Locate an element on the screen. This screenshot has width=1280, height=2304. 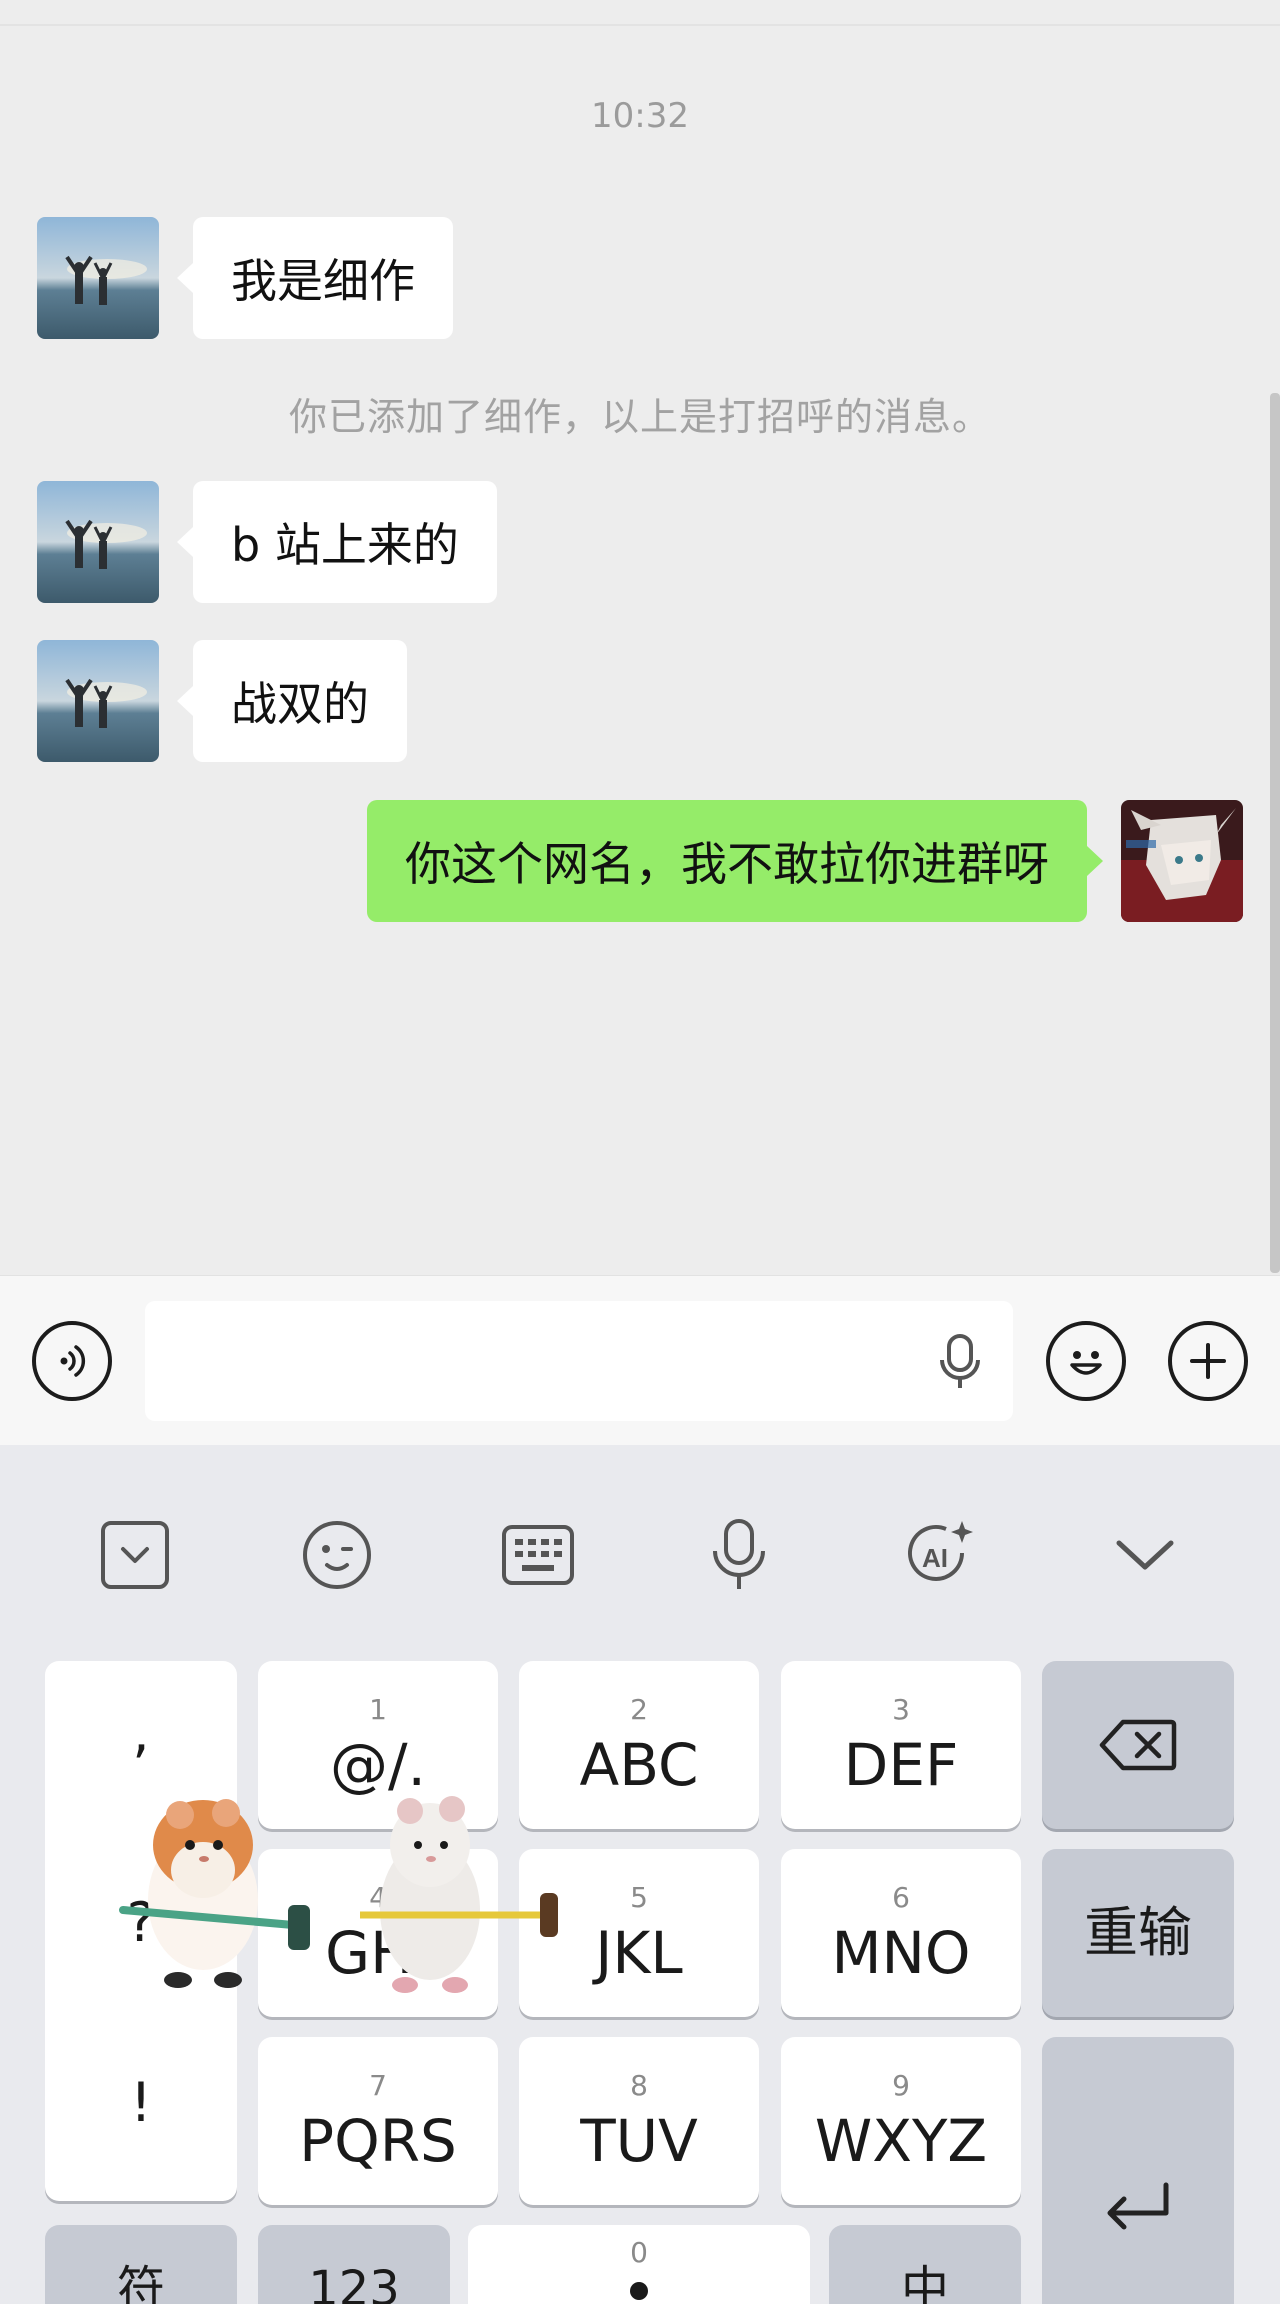
voice-icon is located at coordinates (73, 1361).